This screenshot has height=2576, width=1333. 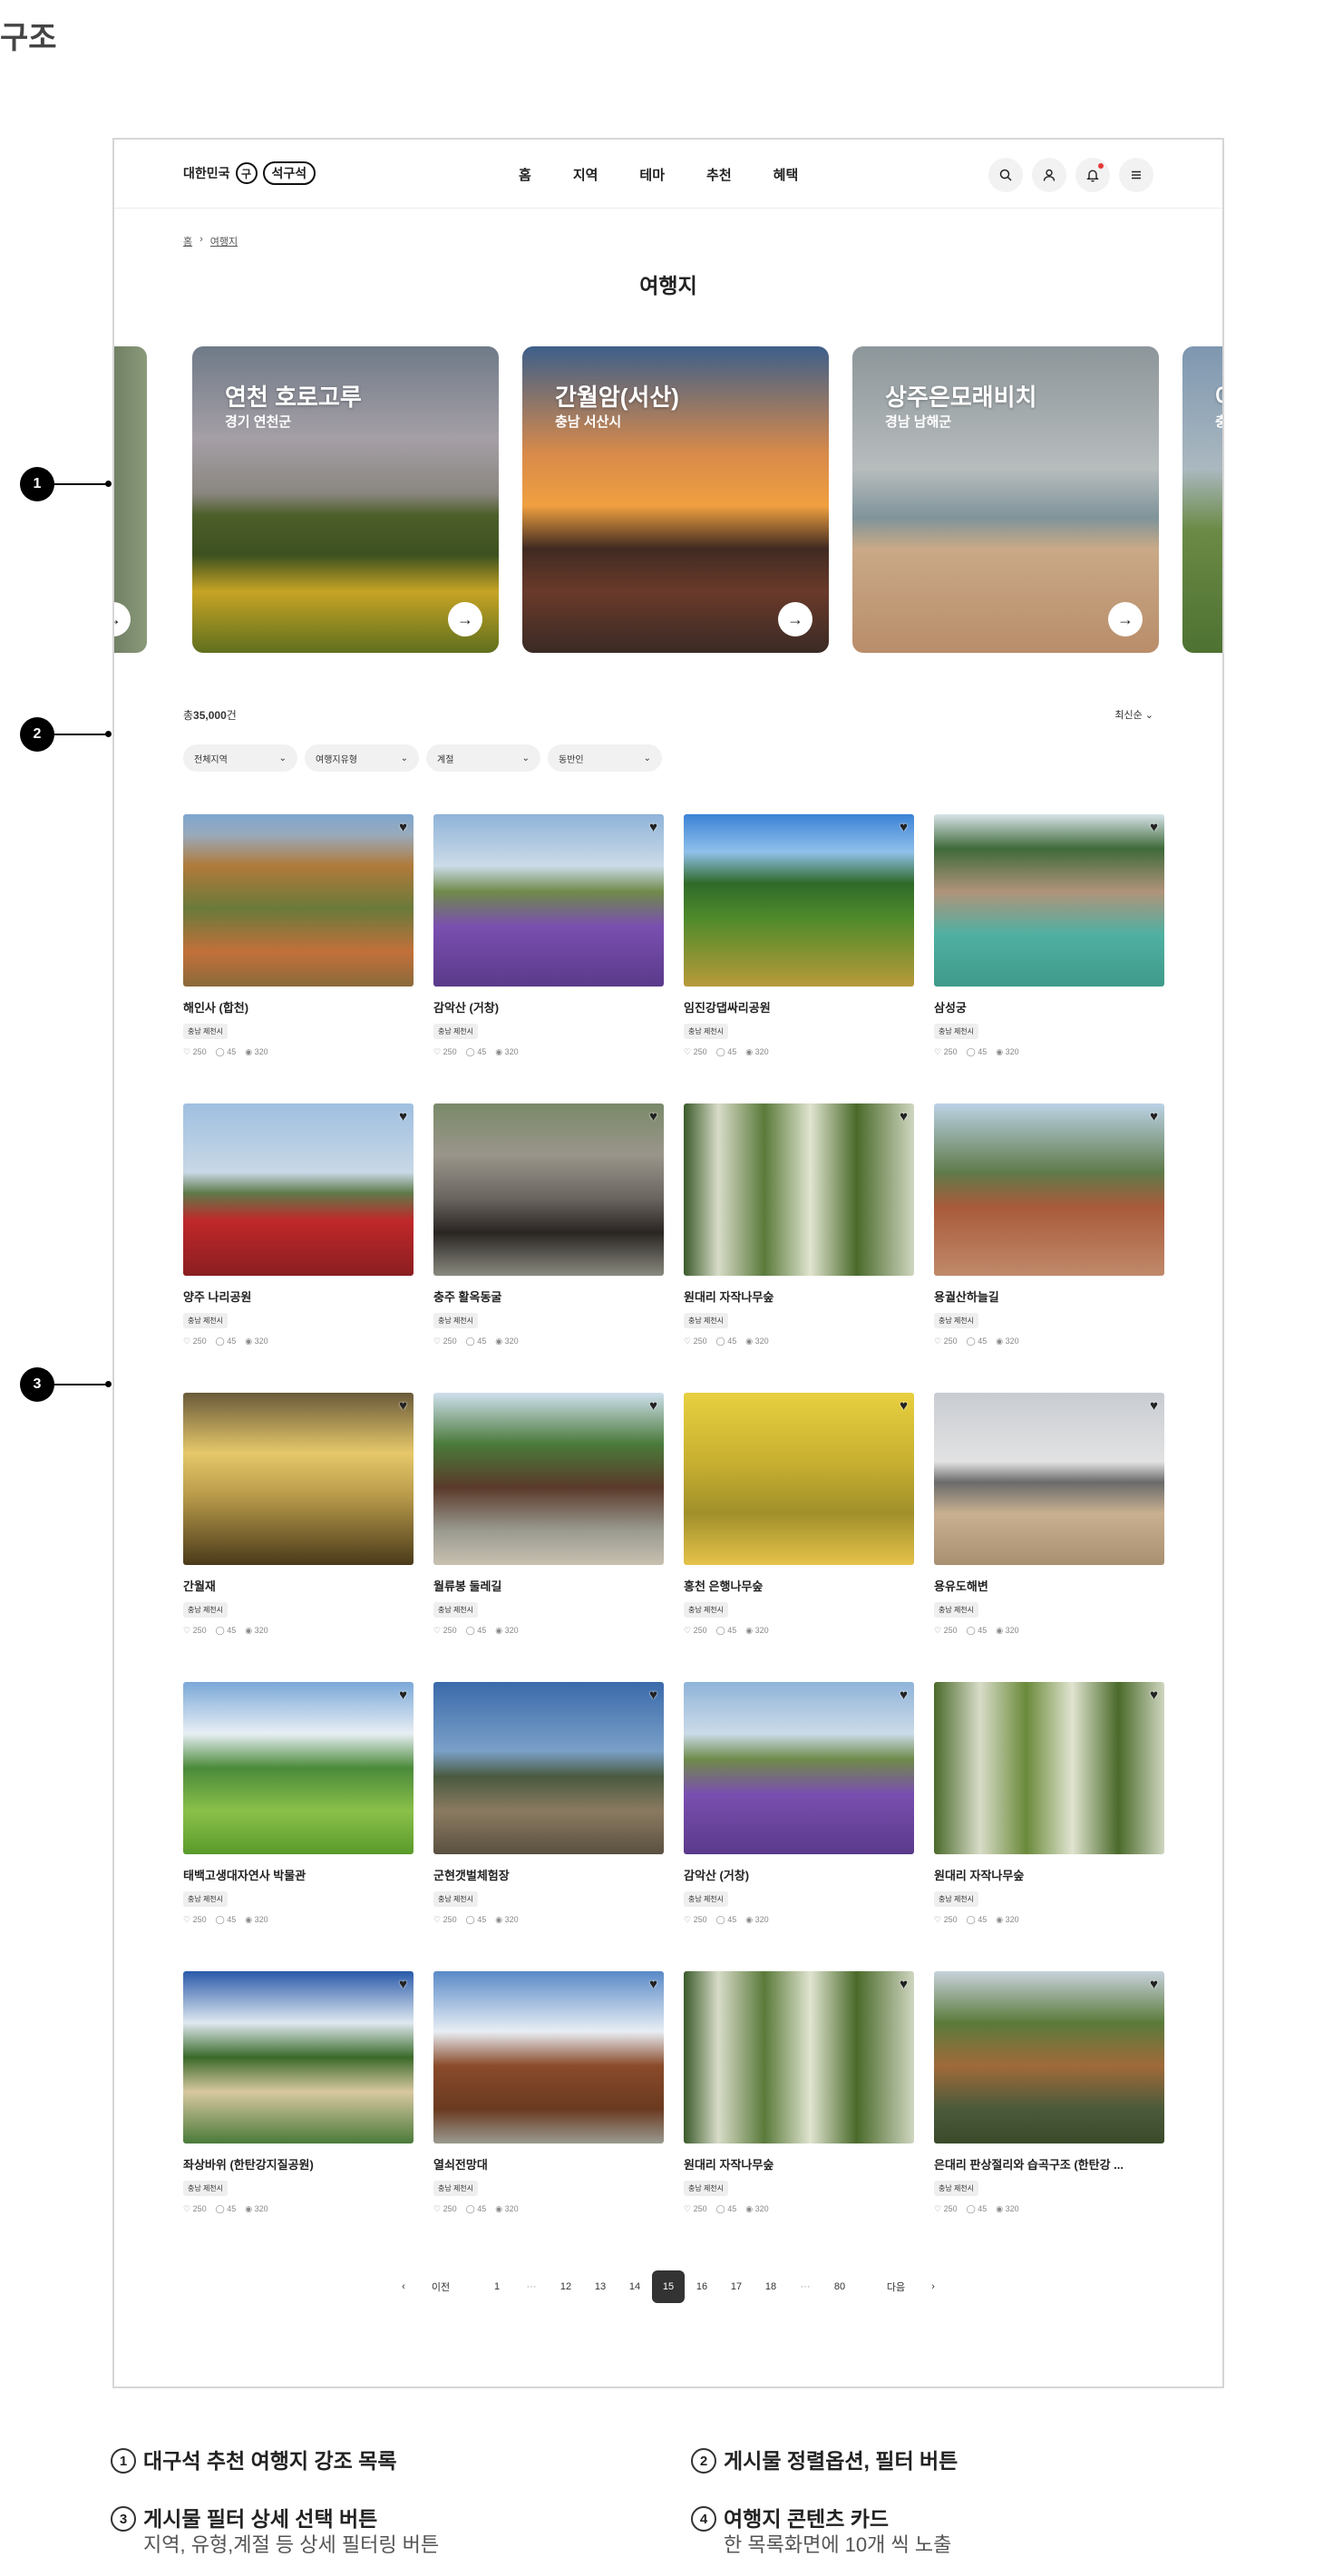 I want to click on filter-type: 여행지유형 ⌄, so click(x=362, y=758).